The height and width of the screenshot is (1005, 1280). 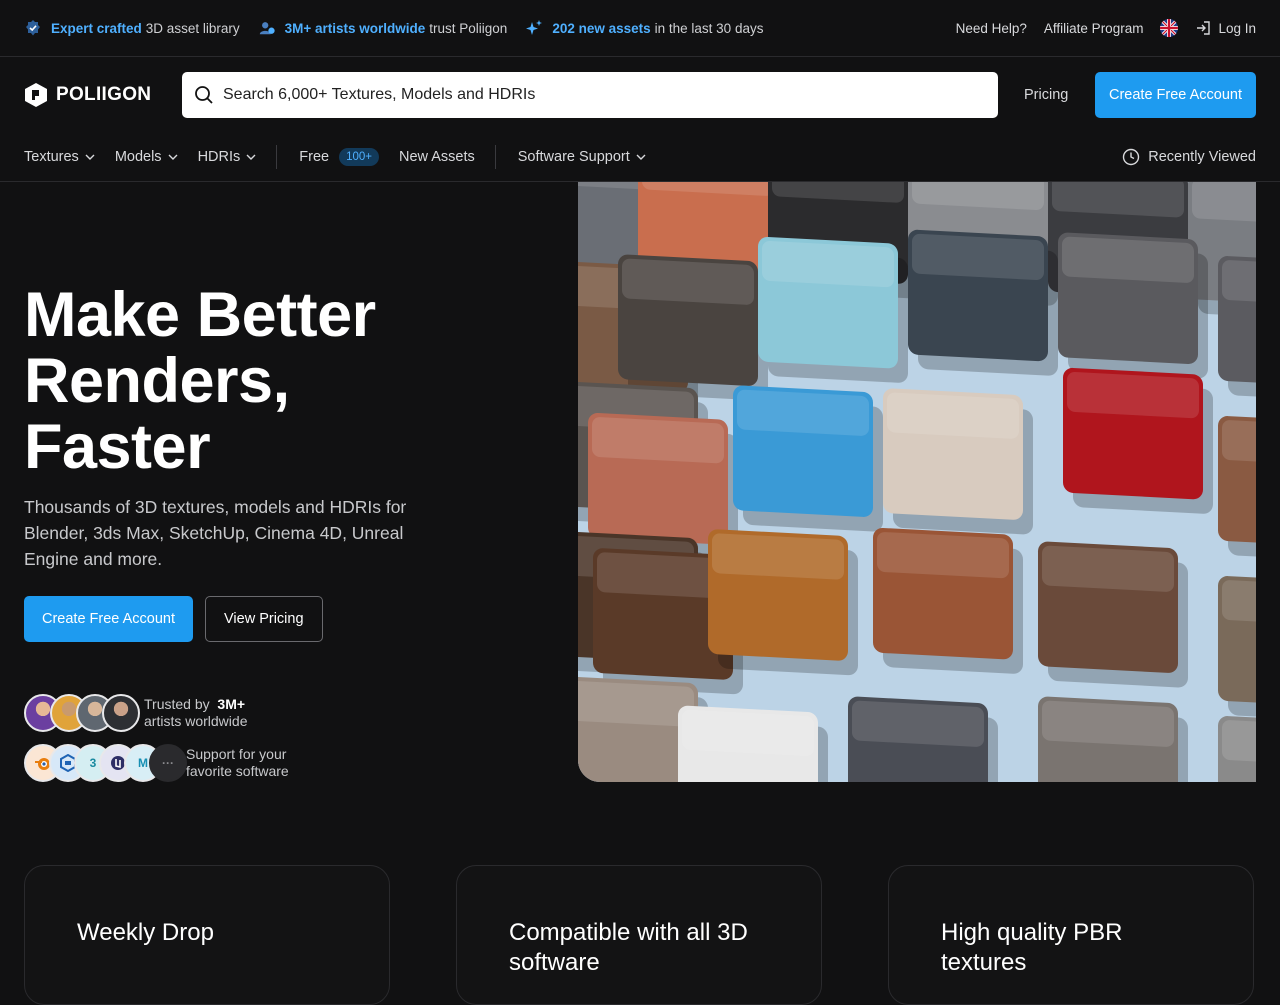 I want to click on search-icon, so click(x=204, y=95).